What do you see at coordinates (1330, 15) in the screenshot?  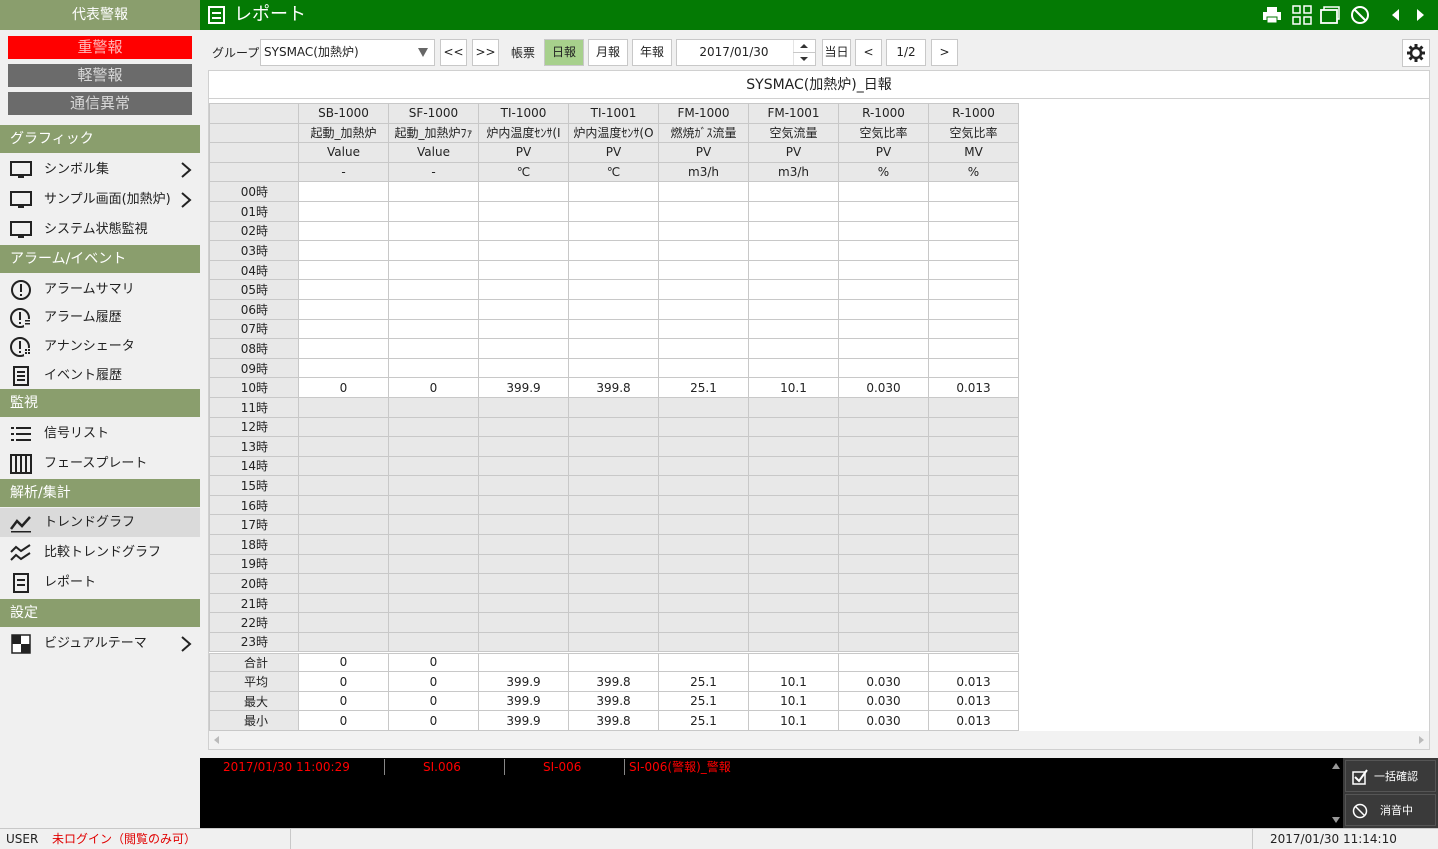 I see `window-icon` at bounding box center [1330, 15].